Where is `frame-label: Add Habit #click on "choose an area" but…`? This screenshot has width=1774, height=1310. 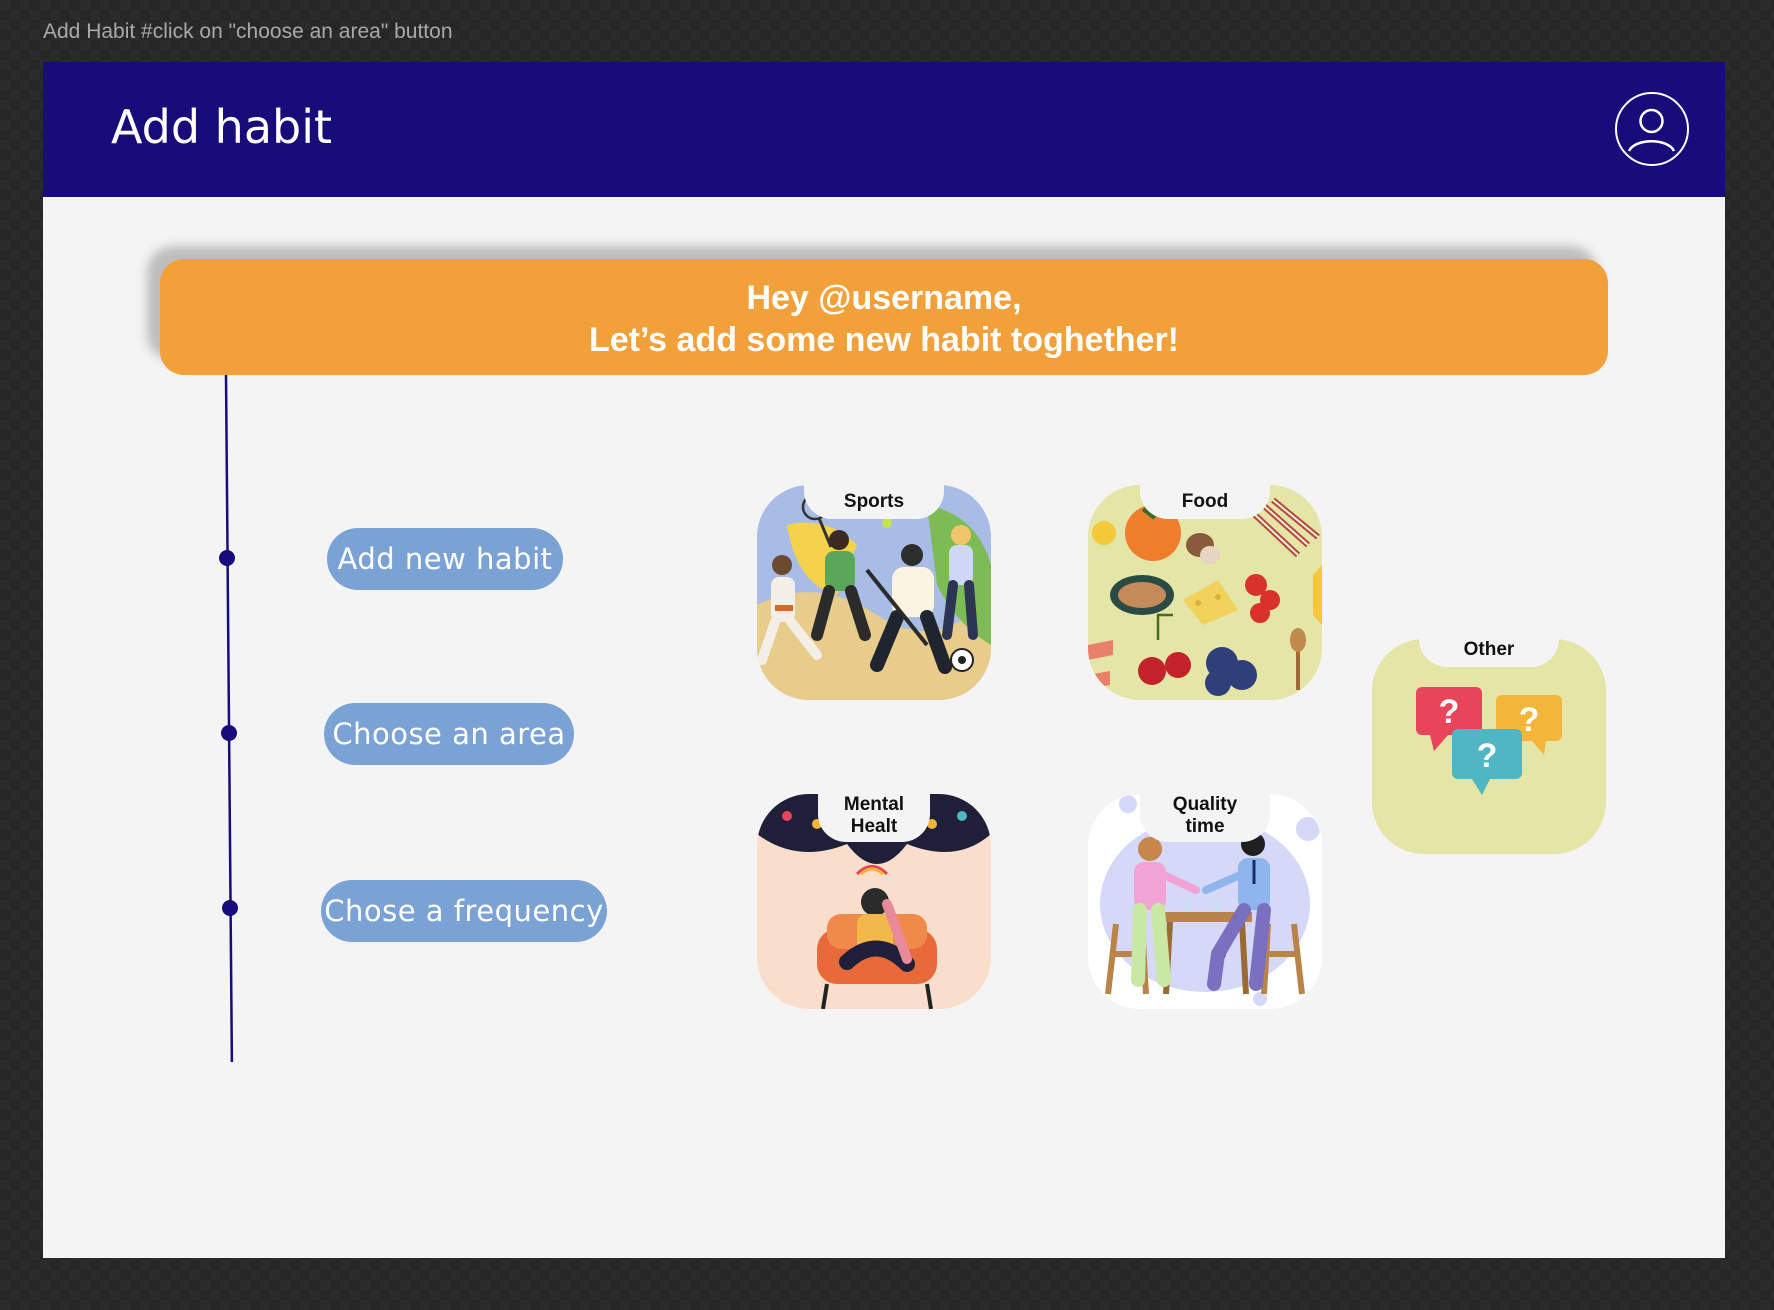 frame-label: Add Habit #click on "choose an area" but… is located at coordinates (248, 31).